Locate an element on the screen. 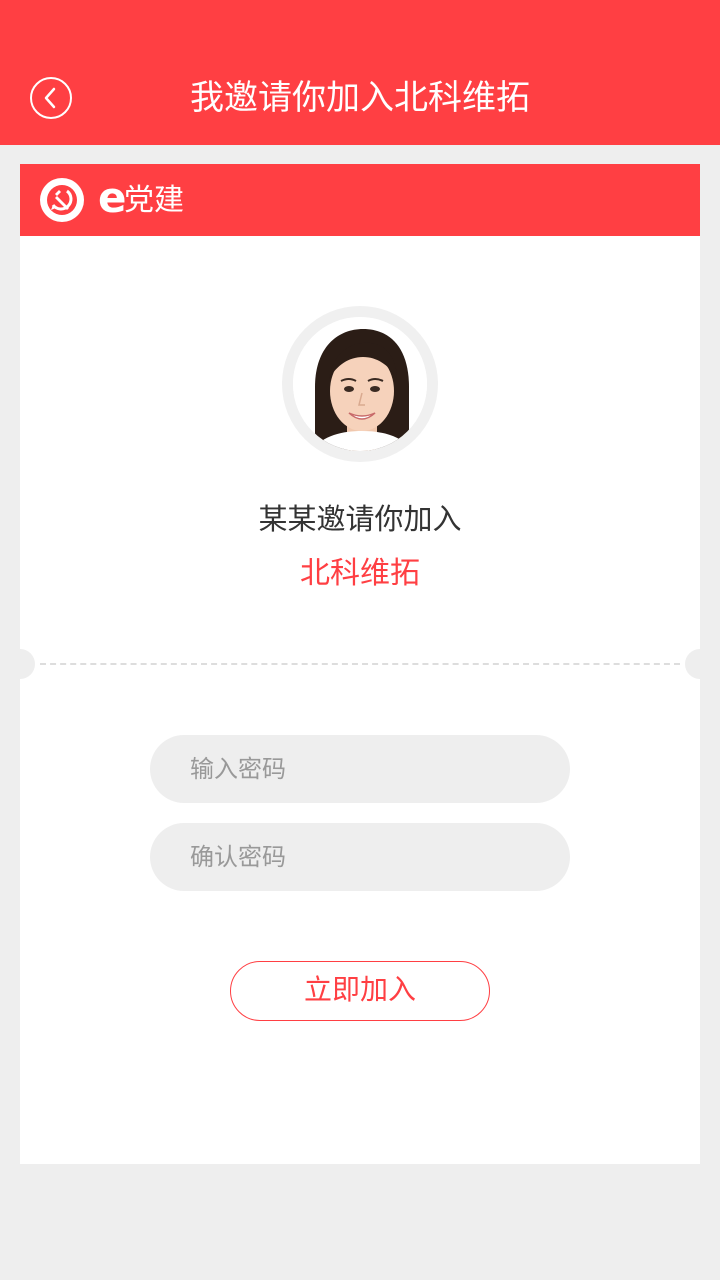 The width and height of the screenshot is (720, 1280). avatar is located at coordinates (360, 384).